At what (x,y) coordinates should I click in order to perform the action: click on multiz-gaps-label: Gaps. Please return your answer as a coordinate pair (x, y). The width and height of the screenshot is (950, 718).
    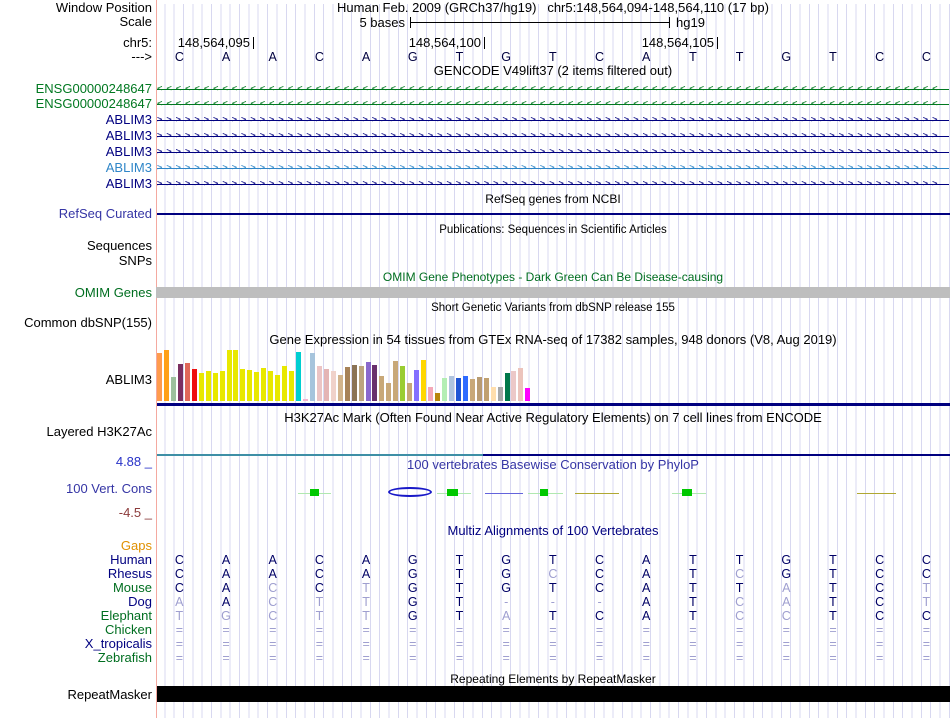
    Looking at the image, I should click on (136, 546).